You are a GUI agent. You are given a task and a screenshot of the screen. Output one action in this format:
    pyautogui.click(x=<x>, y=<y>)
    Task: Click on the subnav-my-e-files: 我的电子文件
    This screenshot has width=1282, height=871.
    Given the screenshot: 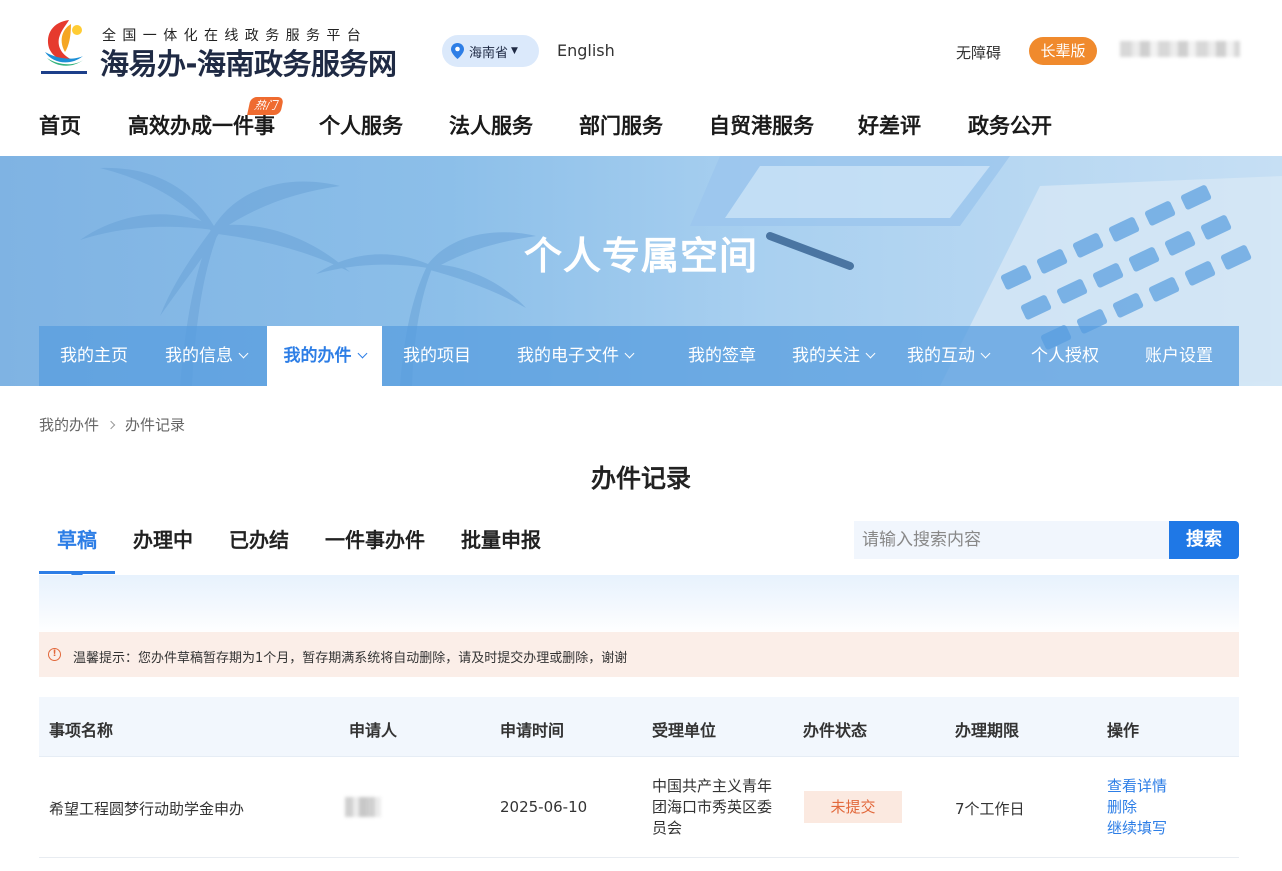 What is the action you would take?
    pyautogui.click(x=576, y=356)
    